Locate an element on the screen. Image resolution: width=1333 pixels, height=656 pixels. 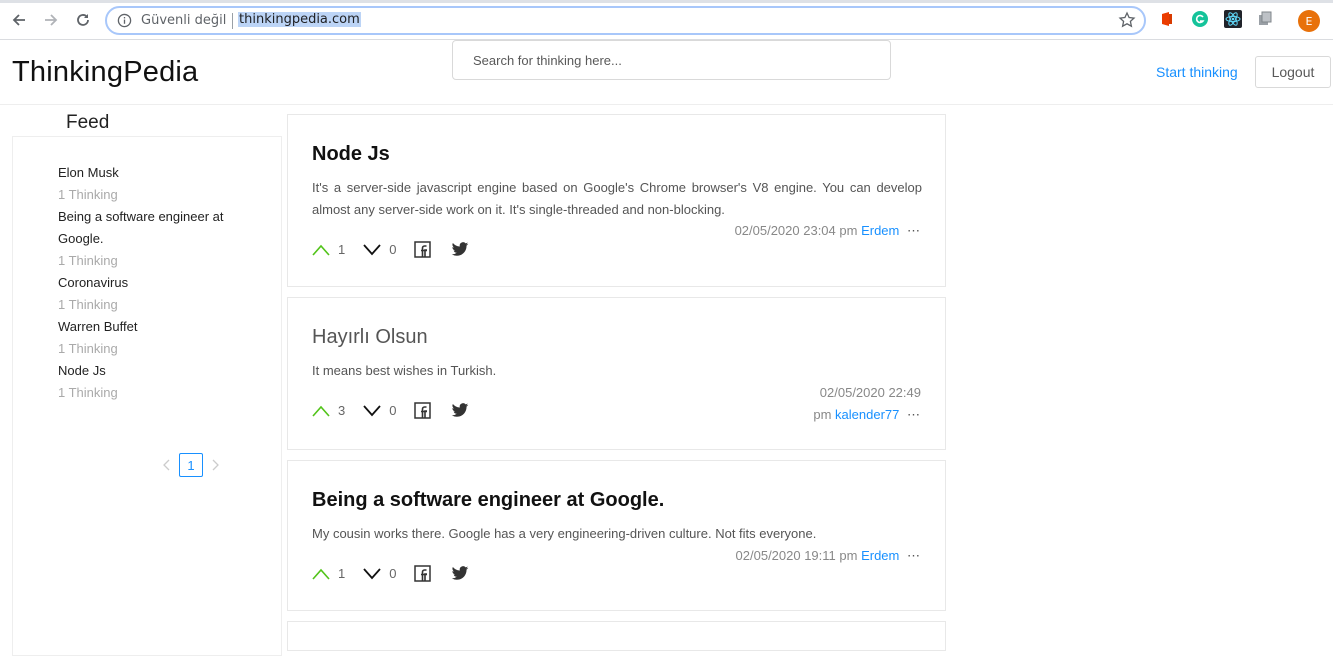
divider is located at coordinates (232, 21).